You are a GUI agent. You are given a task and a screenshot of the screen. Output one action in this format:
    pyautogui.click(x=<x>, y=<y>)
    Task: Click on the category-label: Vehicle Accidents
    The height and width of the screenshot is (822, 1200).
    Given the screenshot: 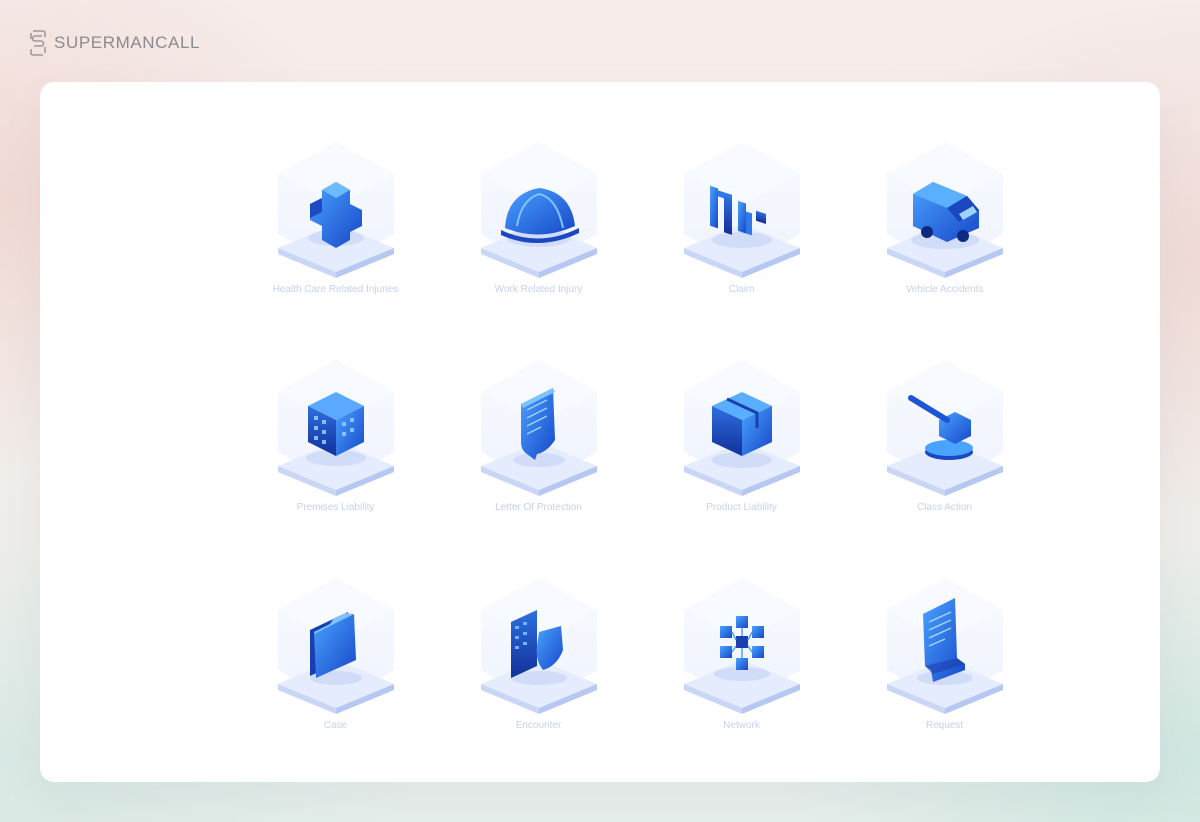 What is the action you would take?
    pyautogui.click(x=944, y=289)
    